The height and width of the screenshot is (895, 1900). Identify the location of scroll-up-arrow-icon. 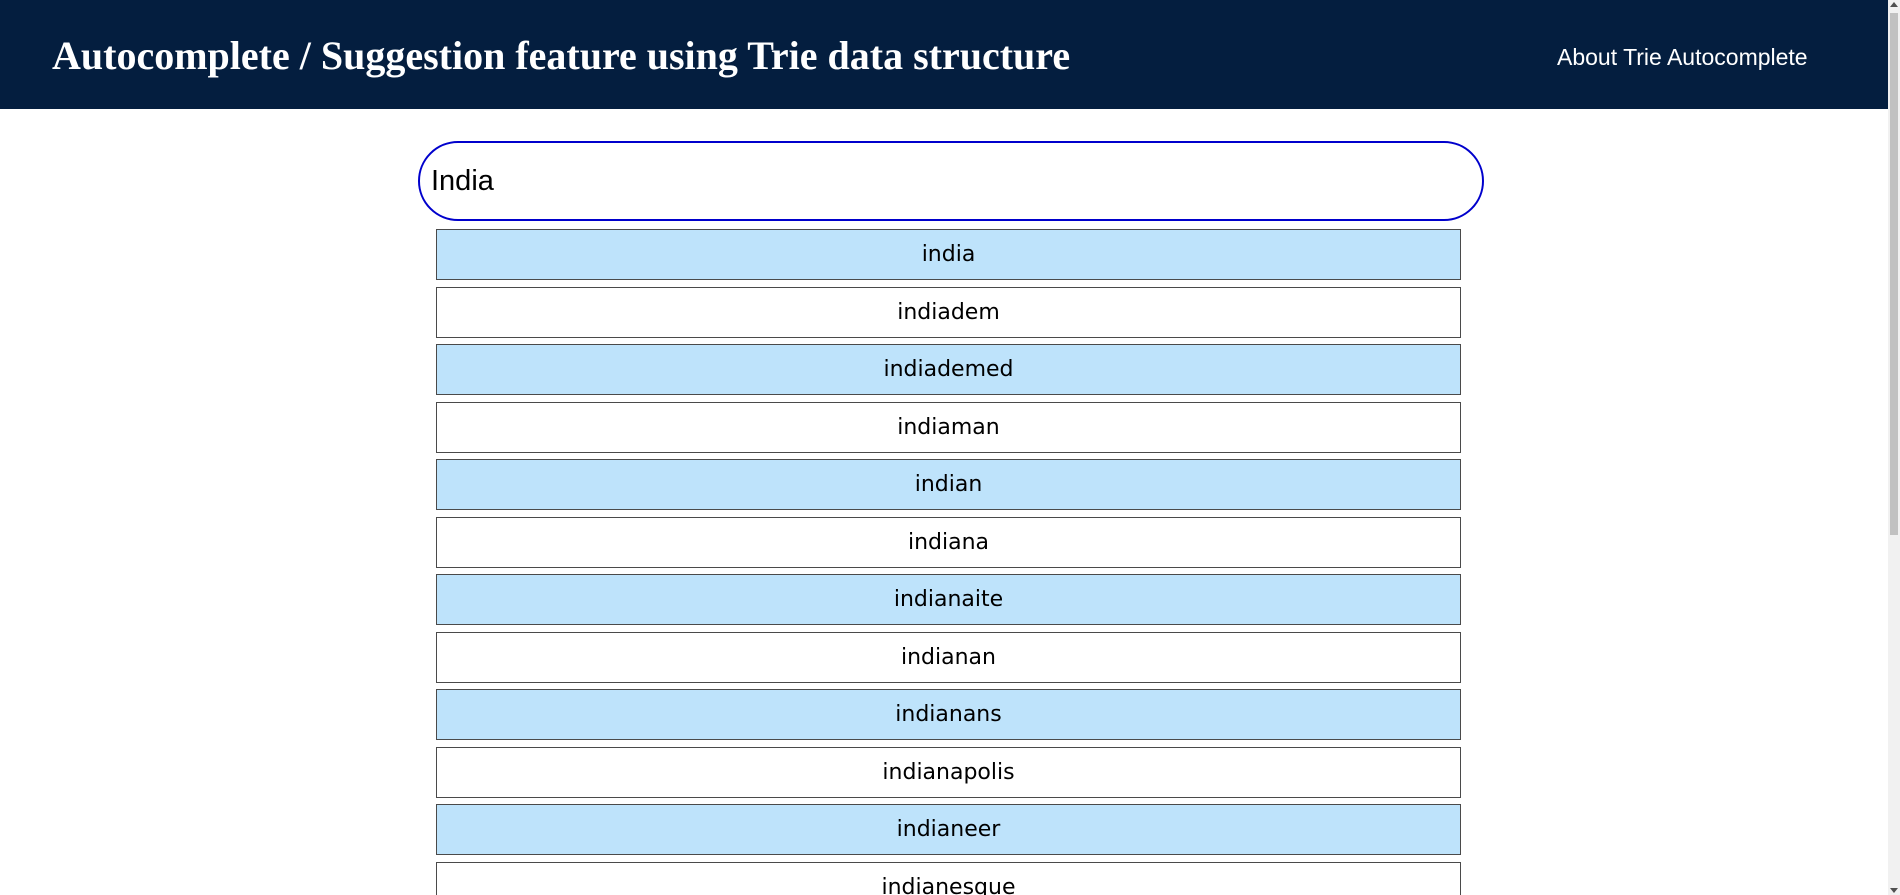
(1894, 4).